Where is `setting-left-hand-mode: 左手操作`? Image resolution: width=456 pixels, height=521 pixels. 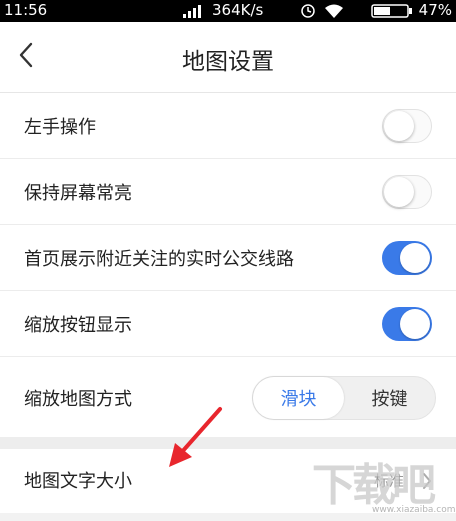
setting-left-hand-mode: 左手操作 is located at coordinates (228, 126).